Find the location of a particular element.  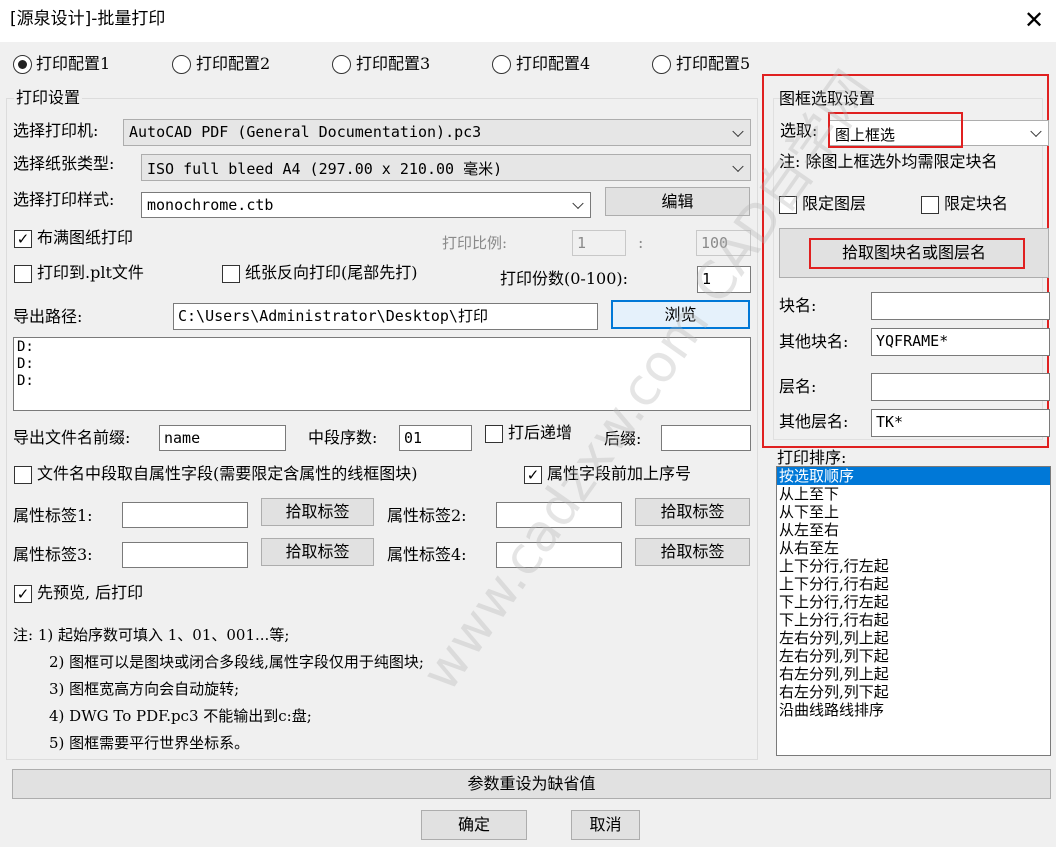

other-block-input: YQFRAME* is located at coordinates (960, 342).